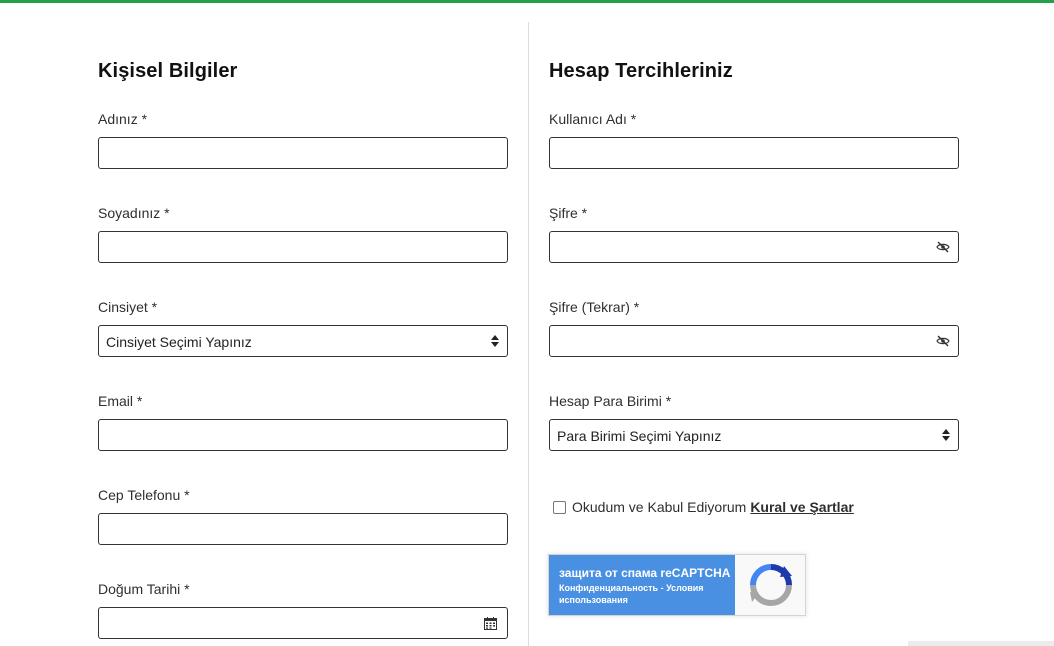 The image size is (1054, 646). I want to click on username-input, so click(754, 153).